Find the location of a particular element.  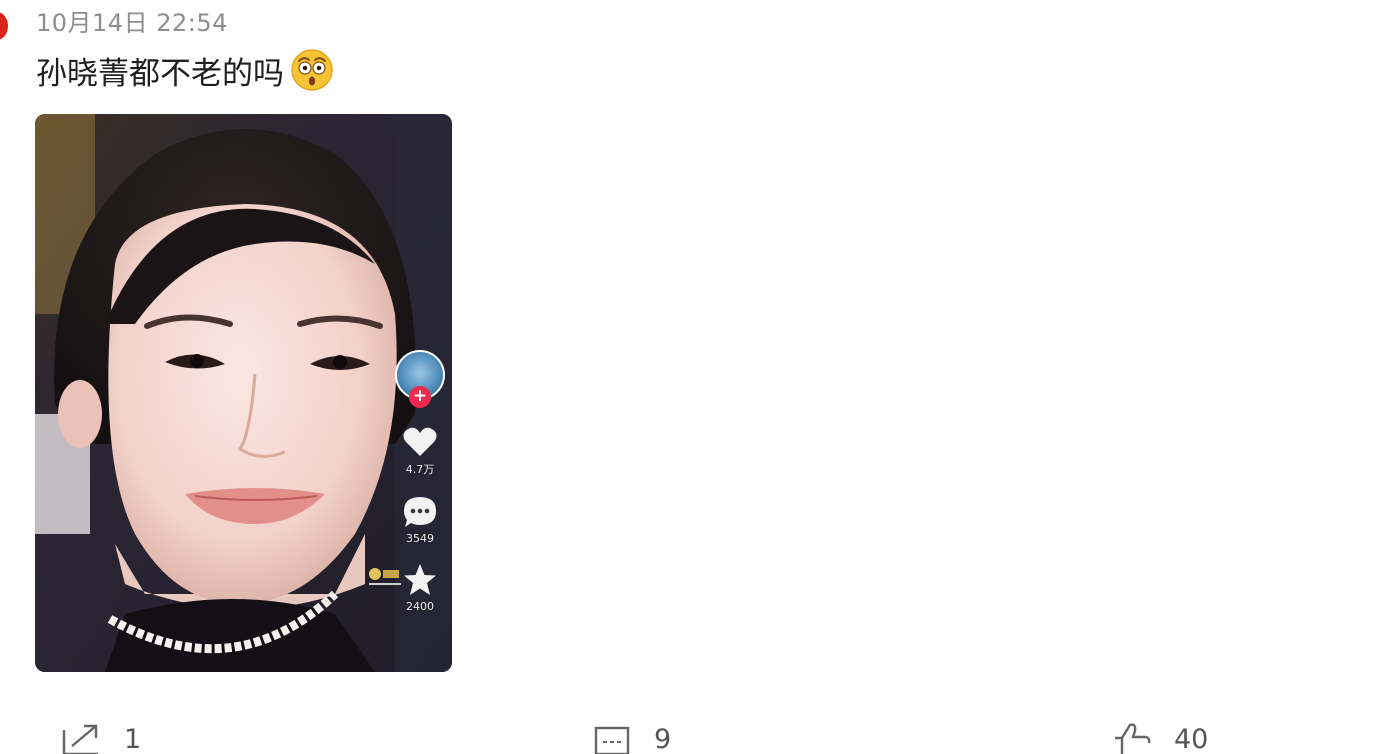

comment-icon is located at coordinates (612, 740).